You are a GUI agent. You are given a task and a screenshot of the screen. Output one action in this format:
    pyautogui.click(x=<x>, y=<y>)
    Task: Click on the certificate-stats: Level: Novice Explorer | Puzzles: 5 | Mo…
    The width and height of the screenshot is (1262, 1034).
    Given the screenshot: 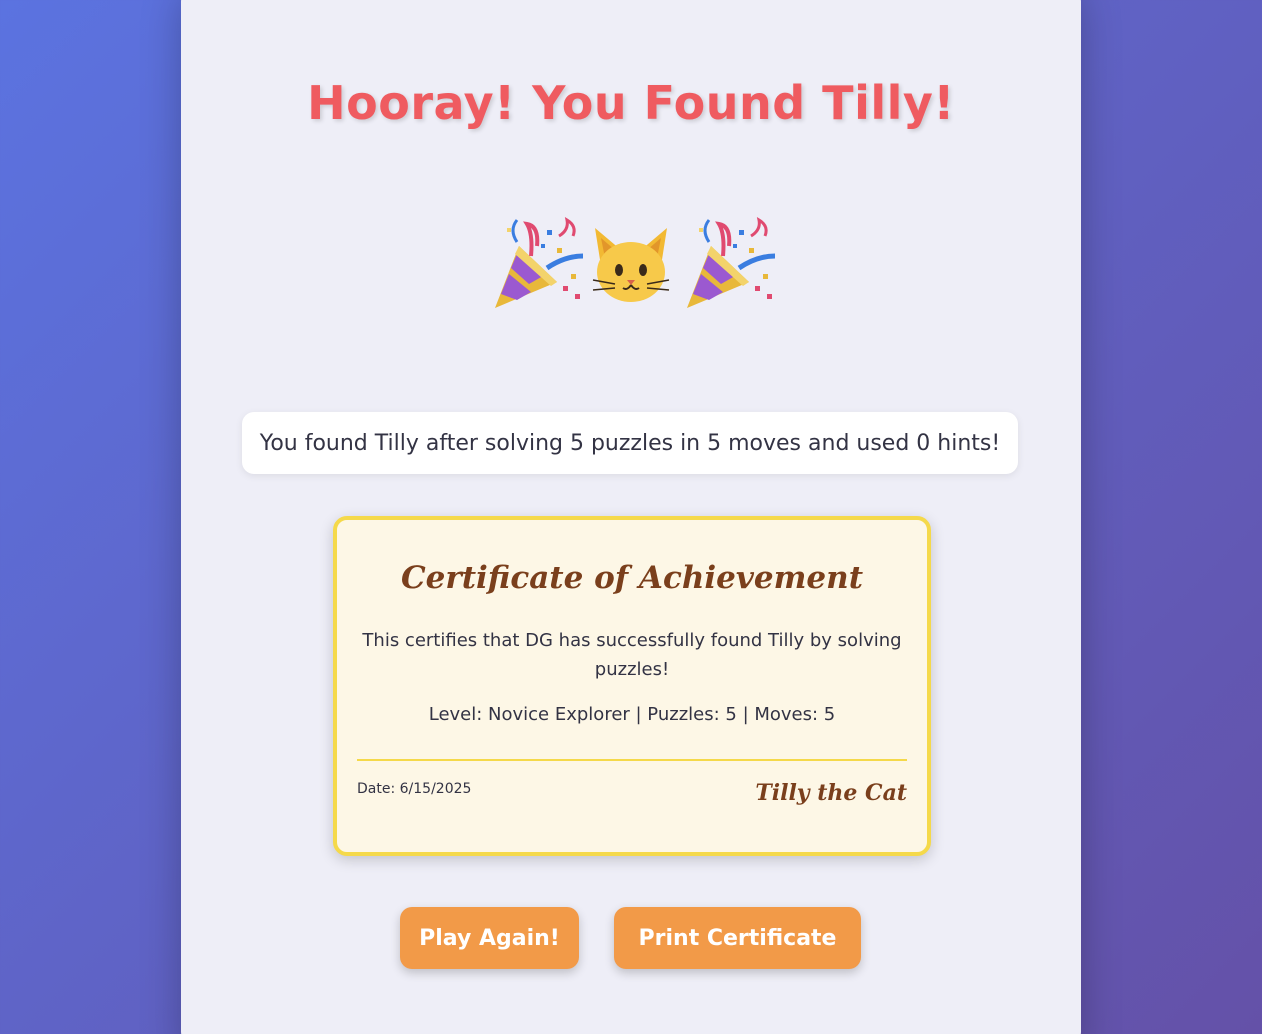 What is the action you would take?
    pyautogui.click(x=632, y=714)
    